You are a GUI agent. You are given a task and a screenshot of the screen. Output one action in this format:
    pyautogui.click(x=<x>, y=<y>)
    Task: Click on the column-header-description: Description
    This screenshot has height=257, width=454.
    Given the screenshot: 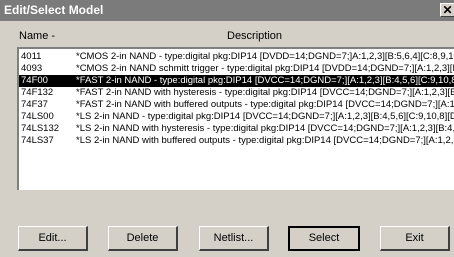 What is the action you would take?
    pyautogui.click(x=254, y=36)
    